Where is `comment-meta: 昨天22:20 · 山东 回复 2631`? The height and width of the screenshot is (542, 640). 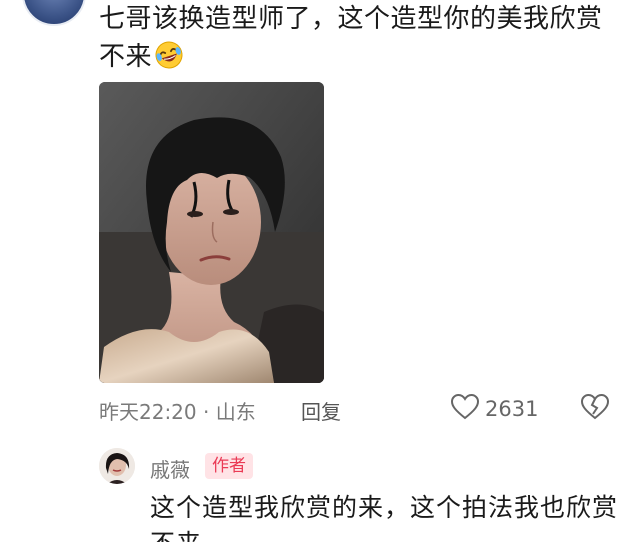 comment-meta: 昨天22:20 · 山东 回复 2631 is located at coordinates (359, 409).